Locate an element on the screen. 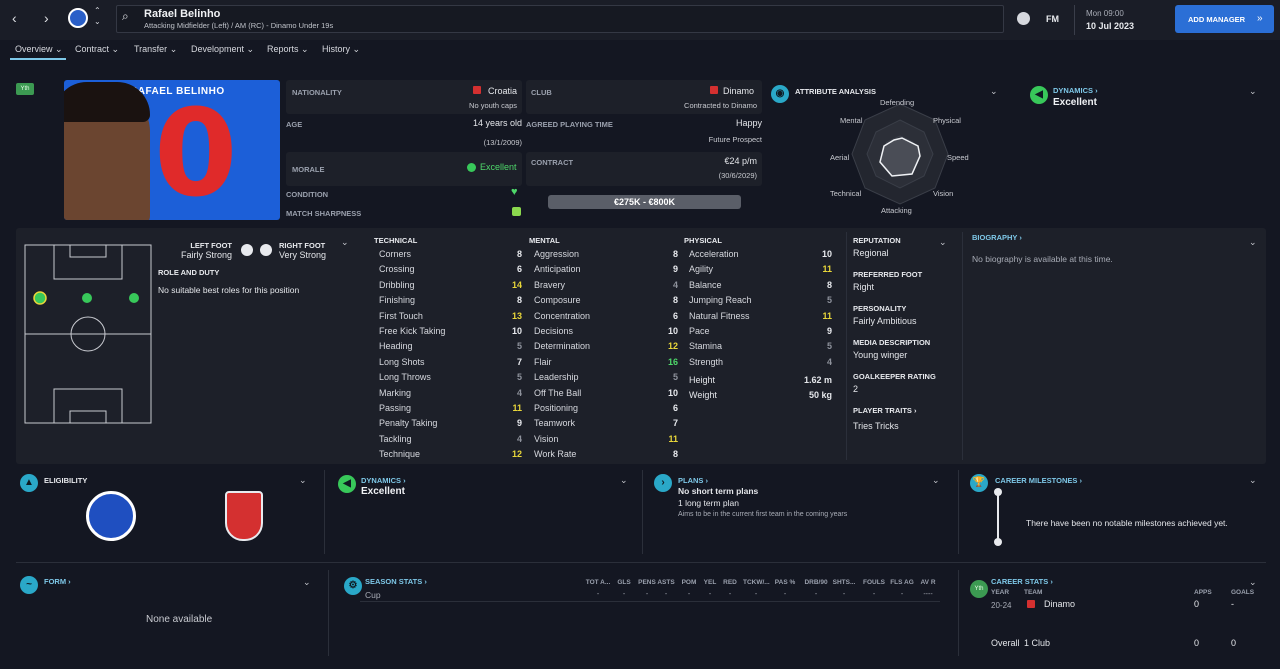 The height and width of the screenshot is (669, 1280). search-icon: ⌕ is located at coordinates (125, 16).